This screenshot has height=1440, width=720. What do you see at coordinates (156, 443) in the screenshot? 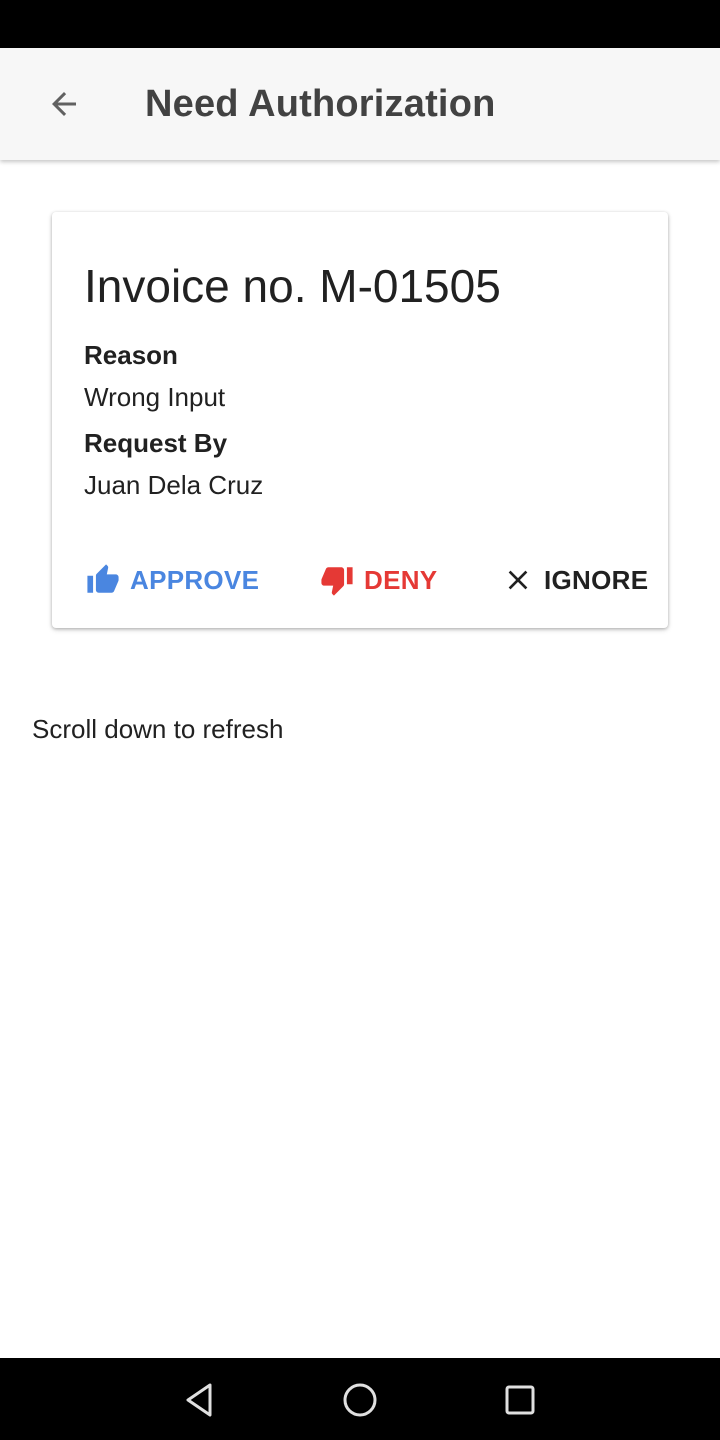
I see `request-by-label: Request By` at bounding box center [156, 443].